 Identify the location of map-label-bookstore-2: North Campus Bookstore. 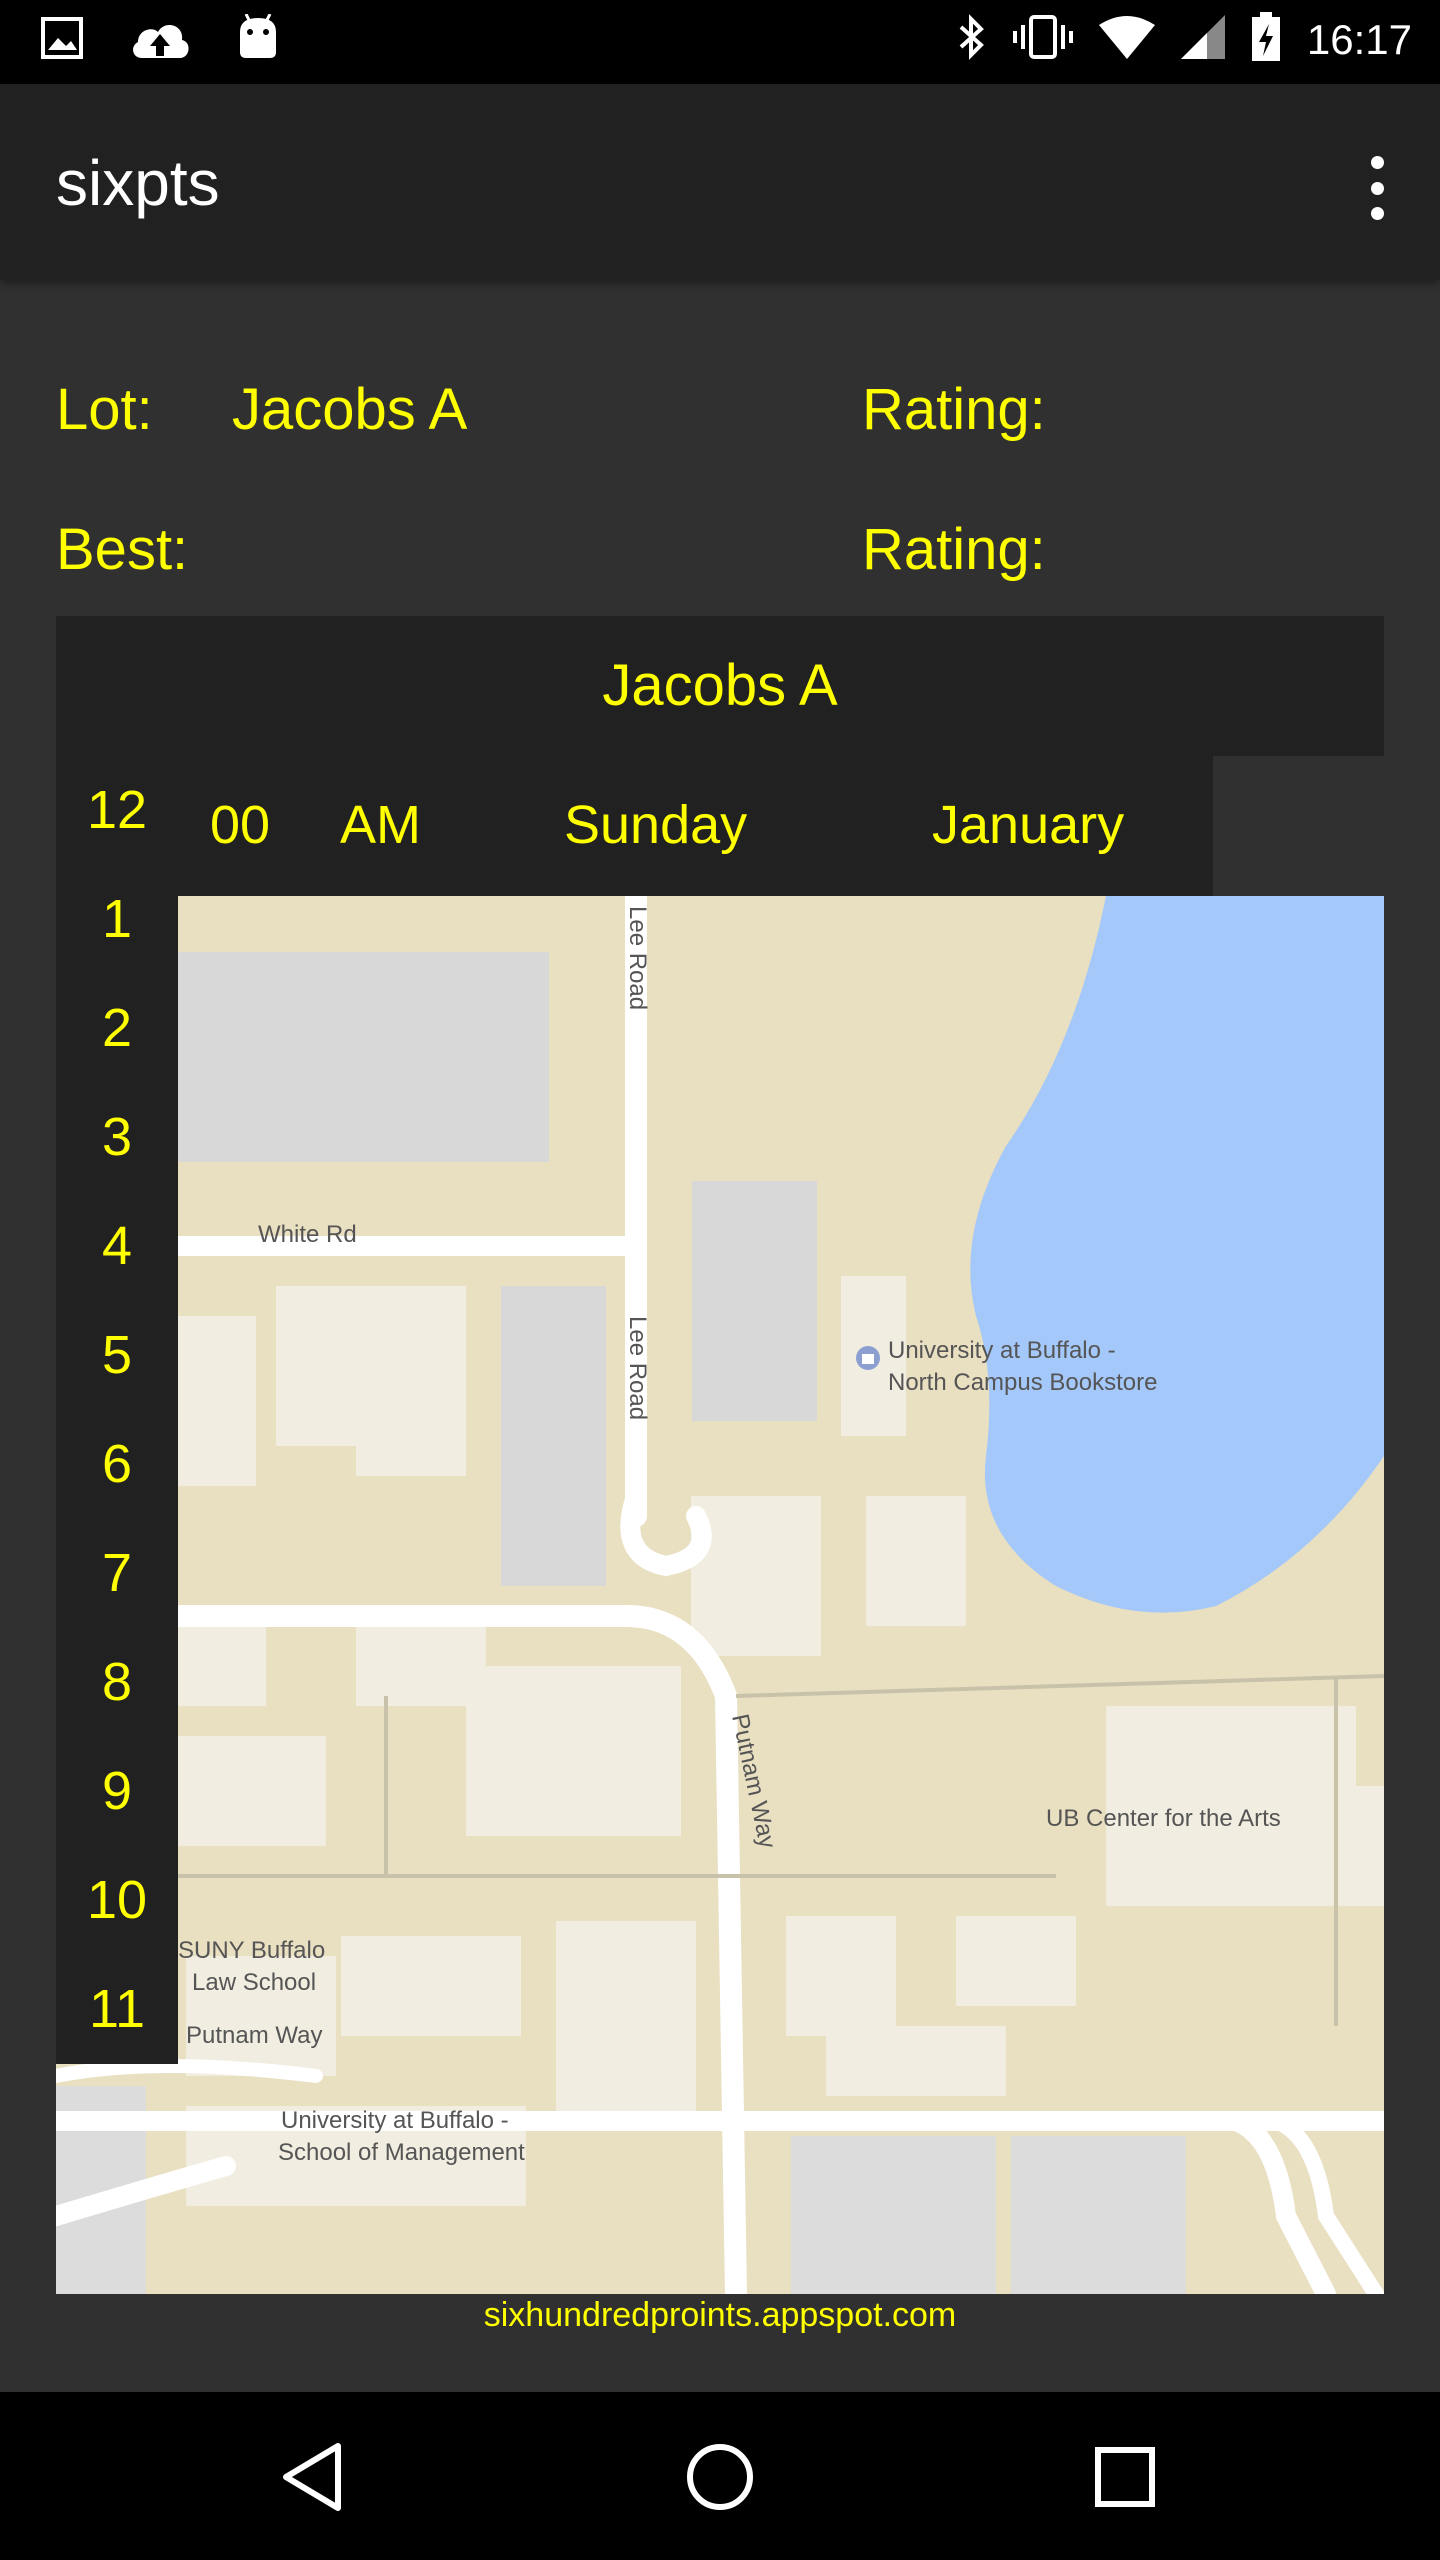
(1022, 1382).